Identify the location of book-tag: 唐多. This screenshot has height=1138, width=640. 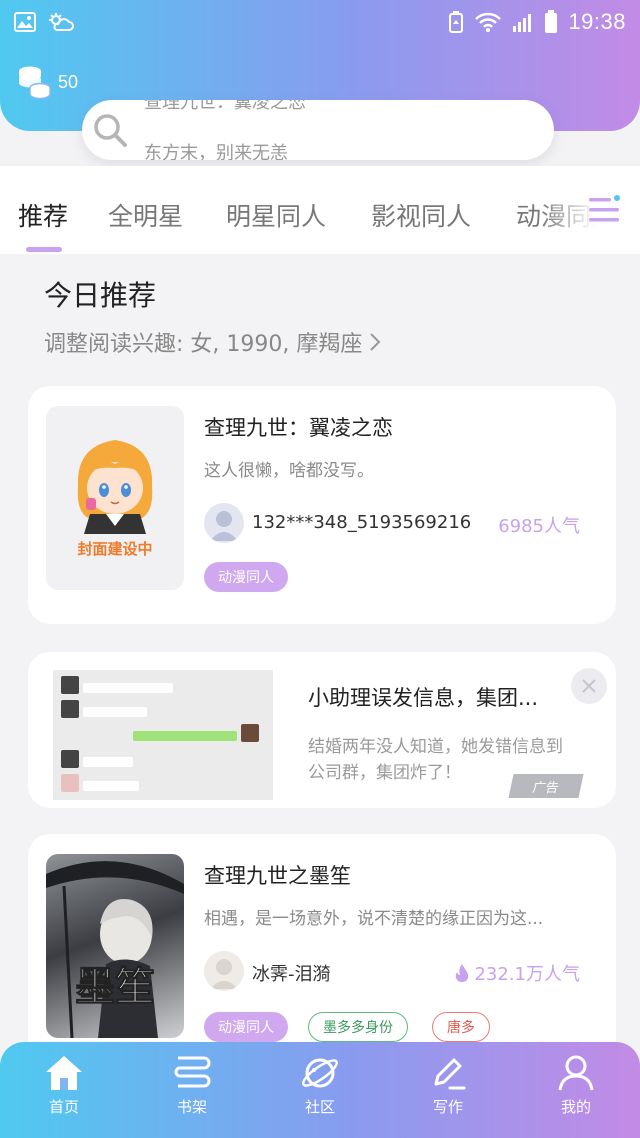
(461, 1027).